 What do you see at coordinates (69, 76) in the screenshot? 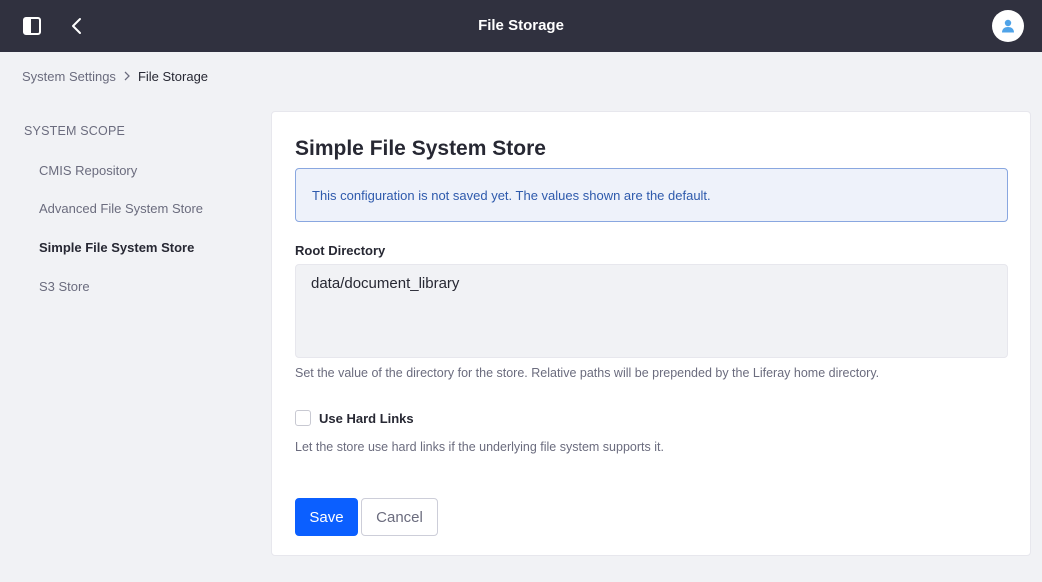
I see `breadcrumb-system-settings: System Settings` at bounding box center [69, 76].